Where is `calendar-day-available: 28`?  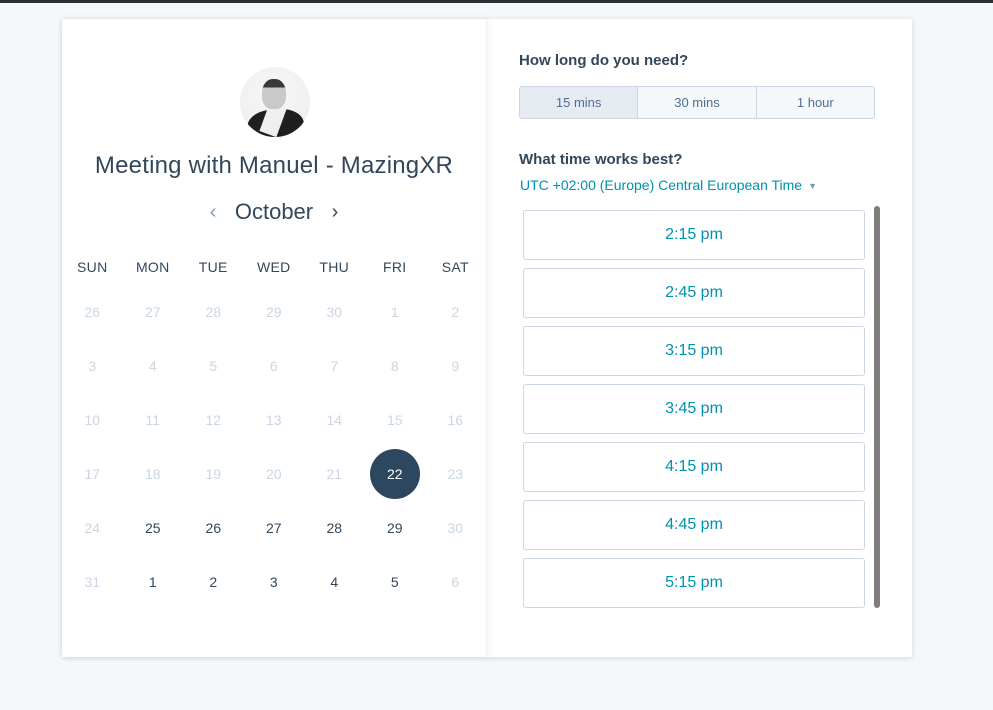
calendar-day-available: 28 is located at coordinates (334, 528).